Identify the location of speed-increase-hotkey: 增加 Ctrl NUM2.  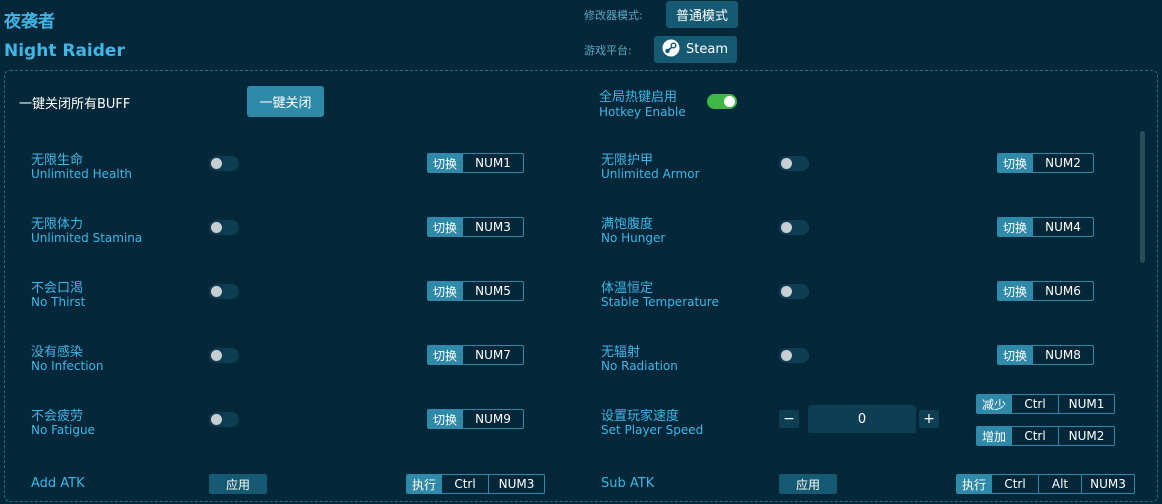
(1045, 436).